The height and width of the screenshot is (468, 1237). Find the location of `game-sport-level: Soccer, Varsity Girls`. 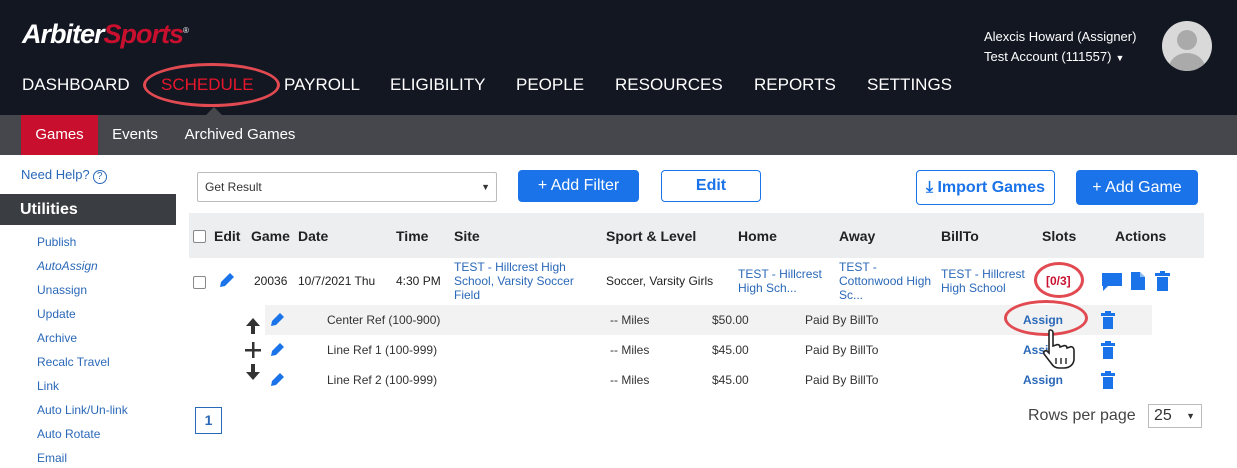

game-sport-level: Soccer, Varsity Girls is located at coordinates (660, 281).